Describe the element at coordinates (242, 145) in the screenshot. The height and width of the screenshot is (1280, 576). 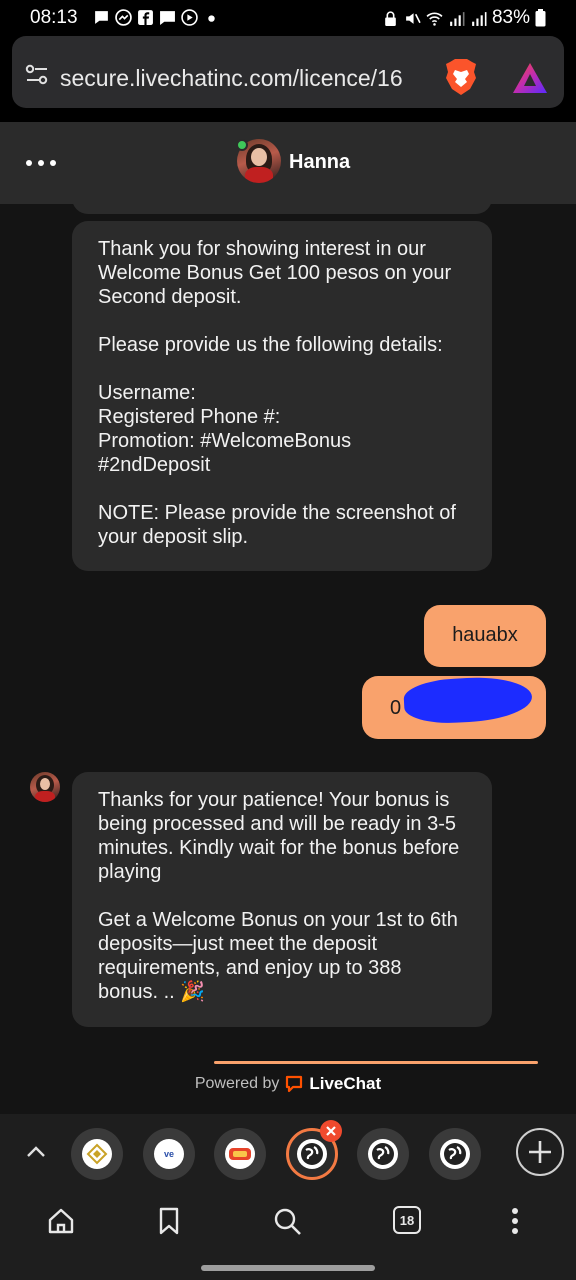
I see `online-status-indicator` at that location.